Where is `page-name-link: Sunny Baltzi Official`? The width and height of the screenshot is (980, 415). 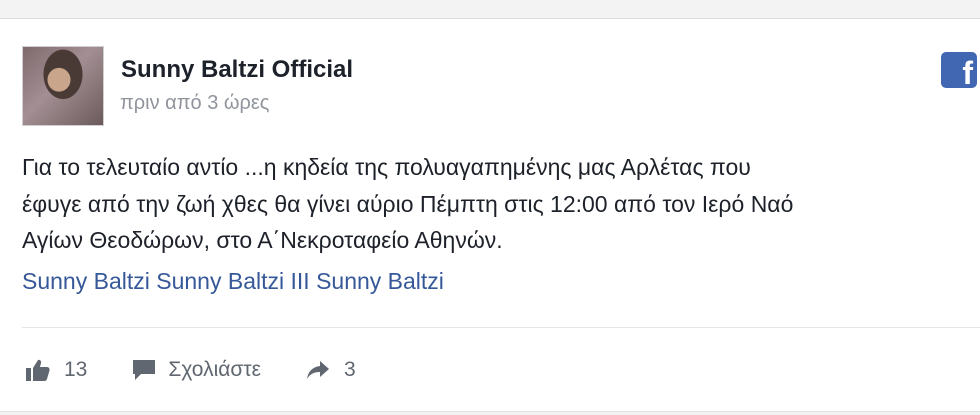 page-name-link: Sunny Baltzi Official is located at coordinates (237, 70).